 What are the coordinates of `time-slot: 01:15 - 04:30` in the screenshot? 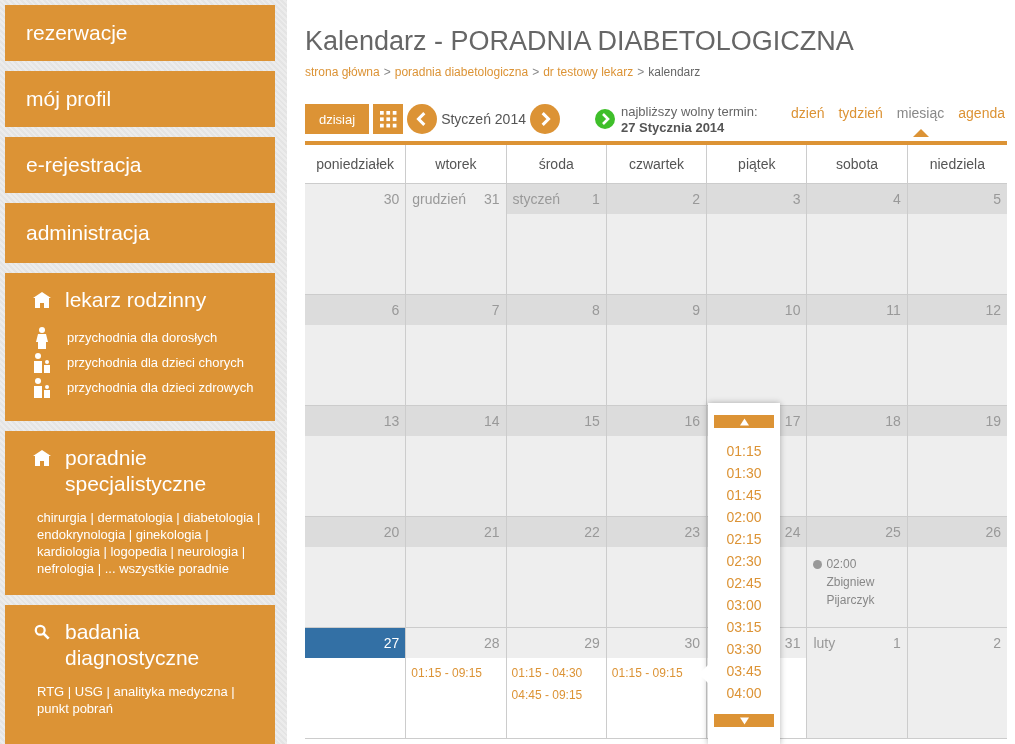 It's located at (558, 673).